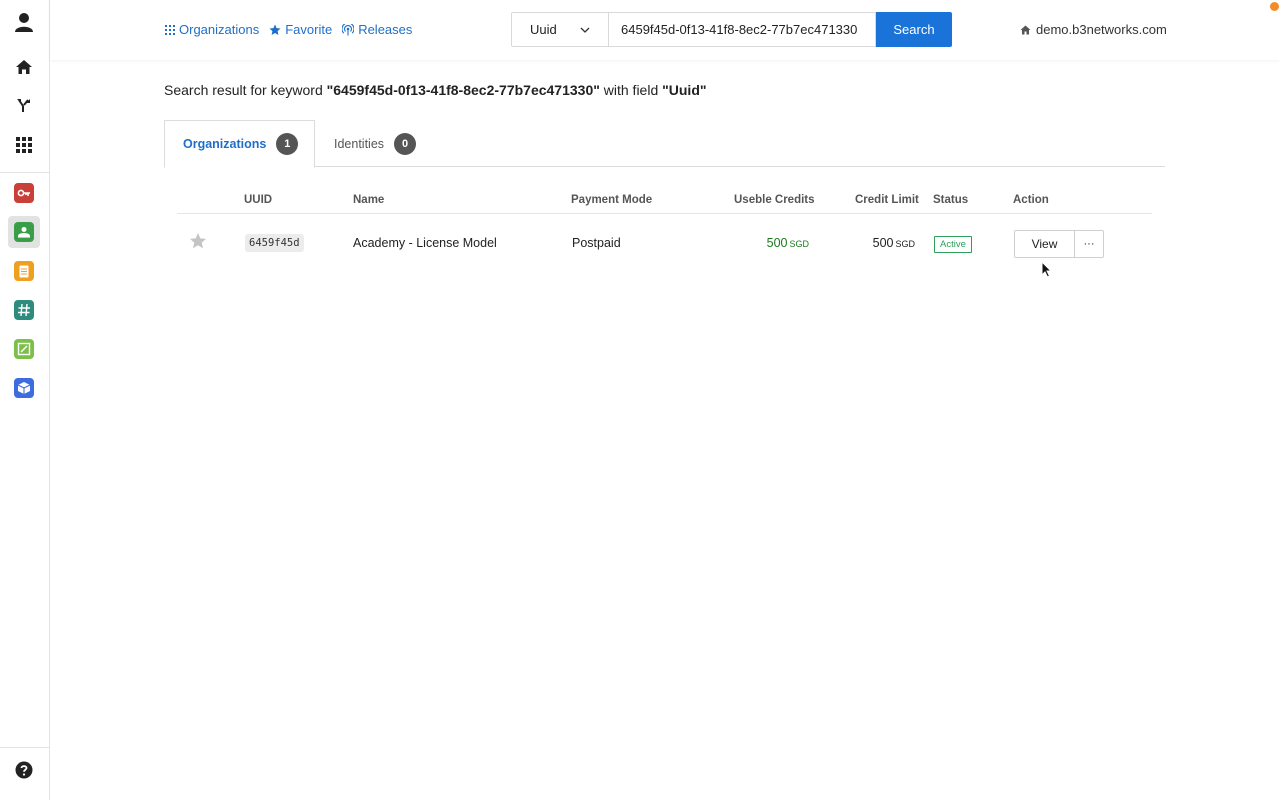 The width and height of the screenshot is (1280, 800). Describe the element at coordinates (385, 29) in the screenshot. I see `nav-releases-label: Releases` at that location.